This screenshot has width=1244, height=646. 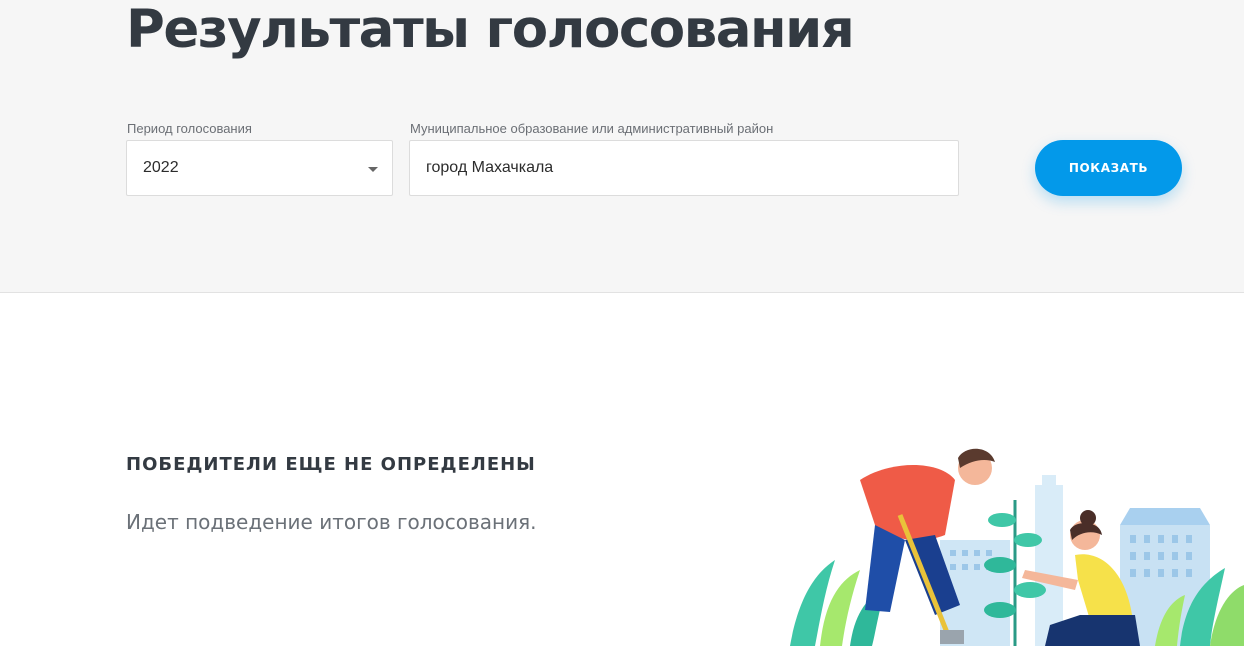 What do you see at coordinates (1108, 168) in the screenshot?
I see `show-button: ПОКАЗАТЬ` at bounding box center [1108, 168].